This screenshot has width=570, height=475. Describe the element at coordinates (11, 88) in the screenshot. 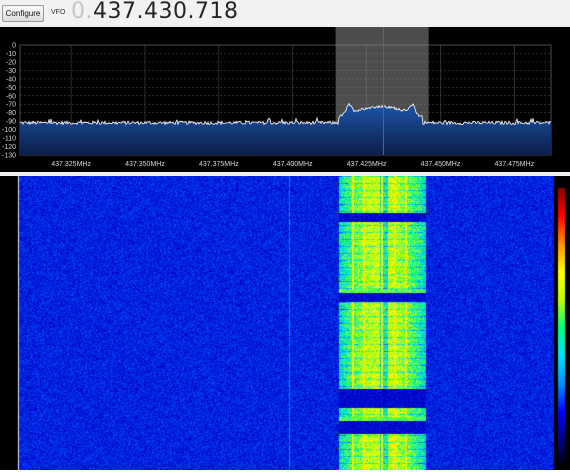

I see `spectrum-y-tick-label: -50` at that location.